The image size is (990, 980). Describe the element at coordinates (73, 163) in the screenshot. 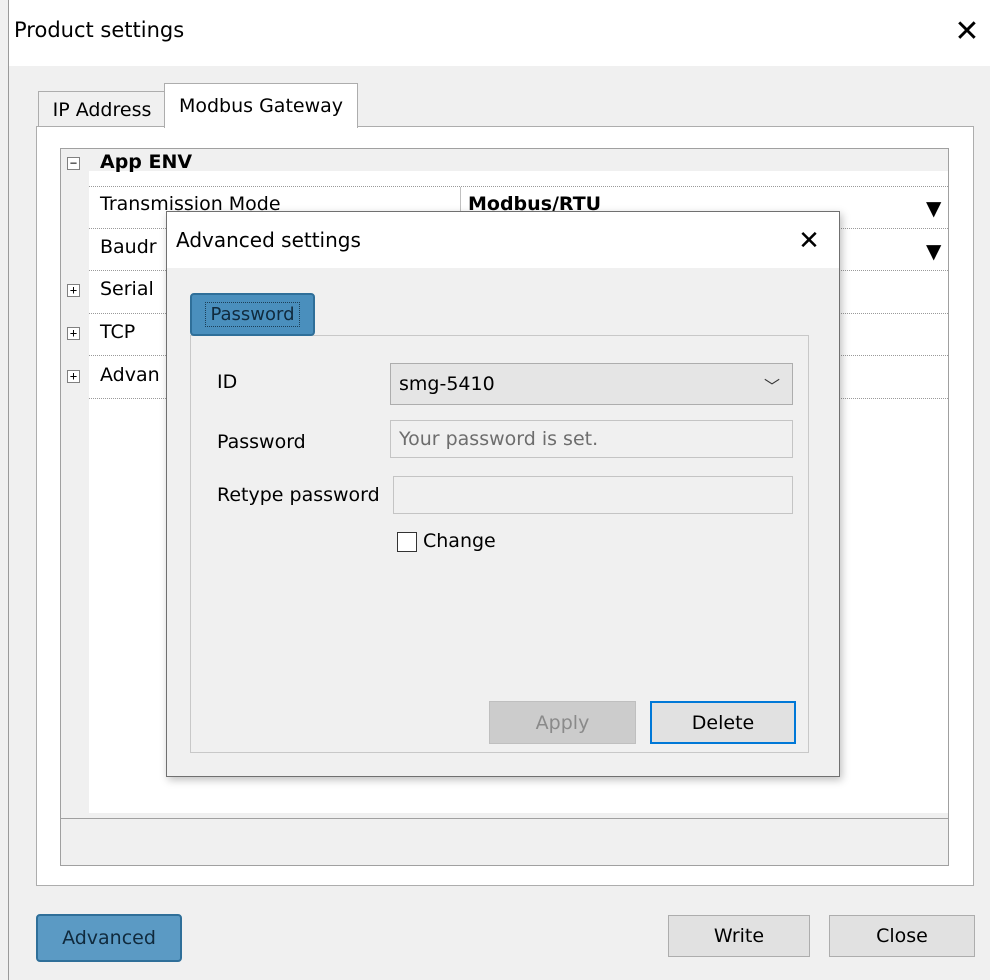

I see `collapse-icon: −` at that location.